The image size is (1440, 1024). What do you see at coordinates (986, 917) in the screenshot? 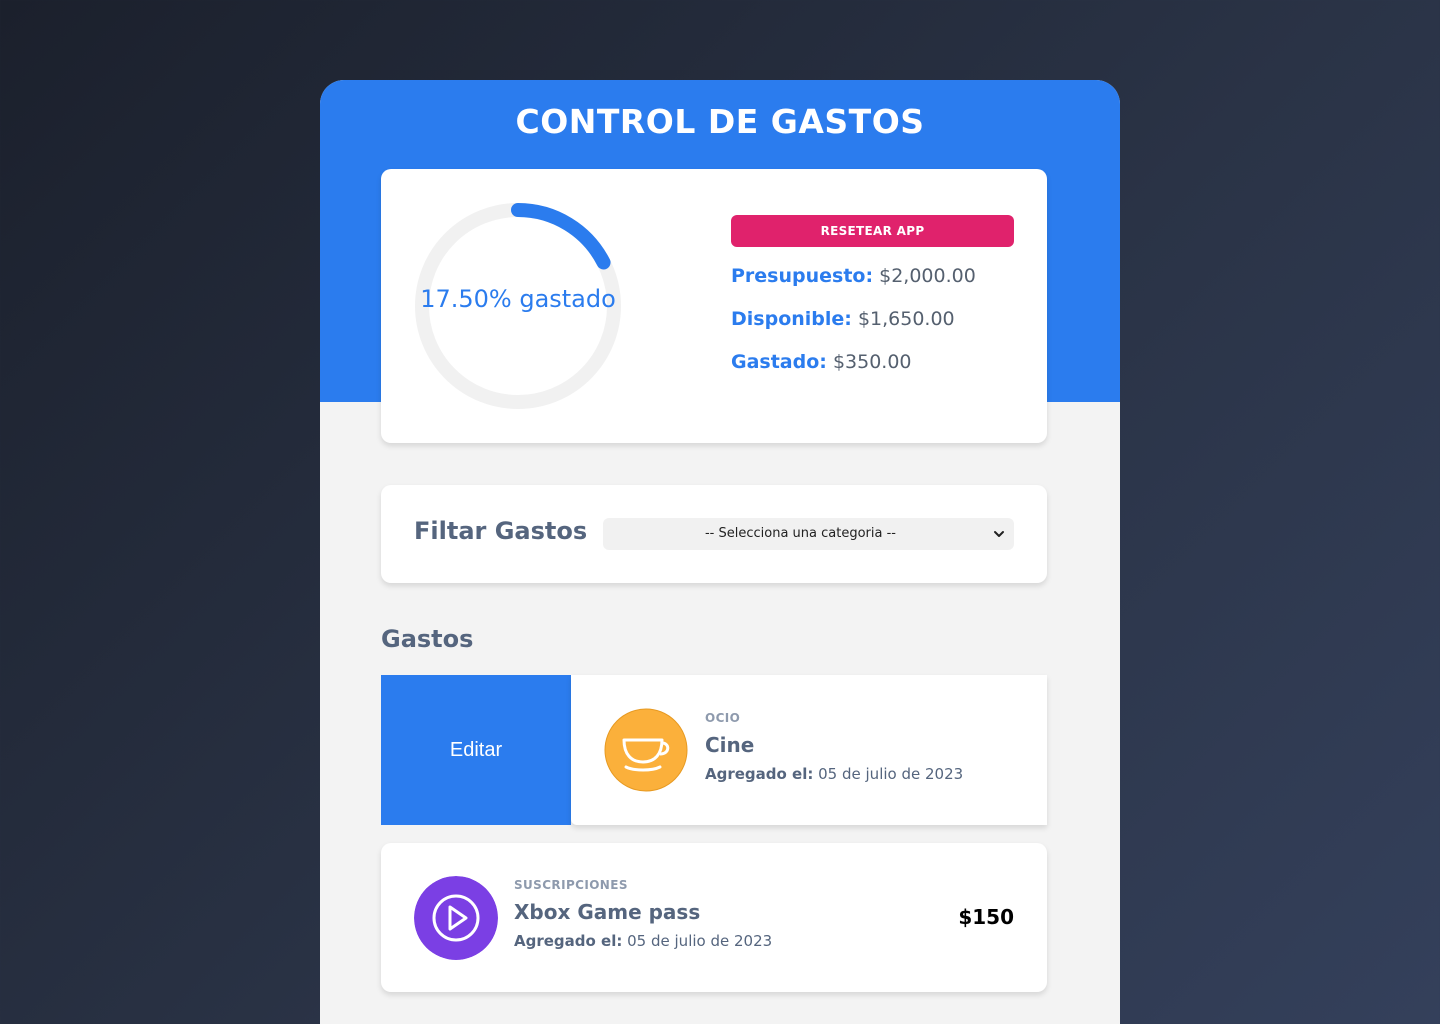
I see `expense-amount: $150` at bounding box center [986, 917].